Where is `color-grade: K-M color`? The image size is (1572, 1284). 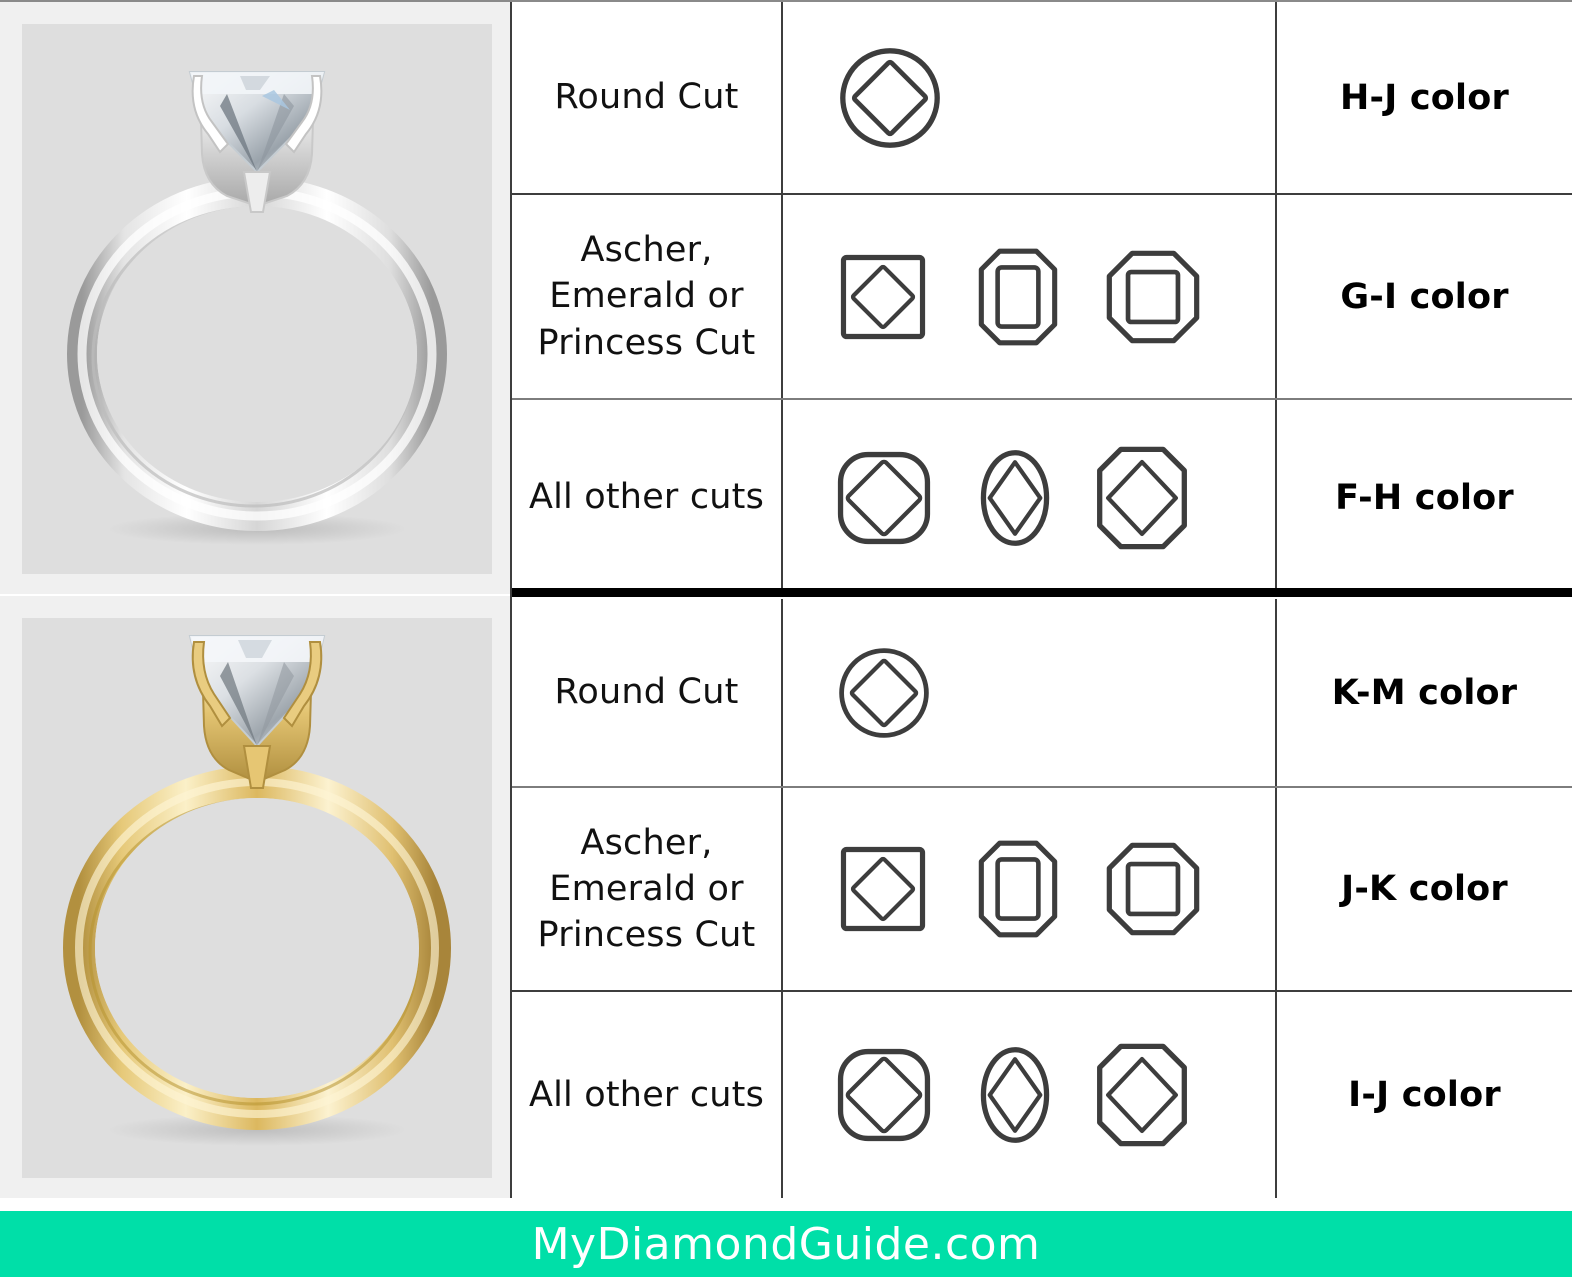 color-grade: K-M color is located at coordinates (1424, 692).